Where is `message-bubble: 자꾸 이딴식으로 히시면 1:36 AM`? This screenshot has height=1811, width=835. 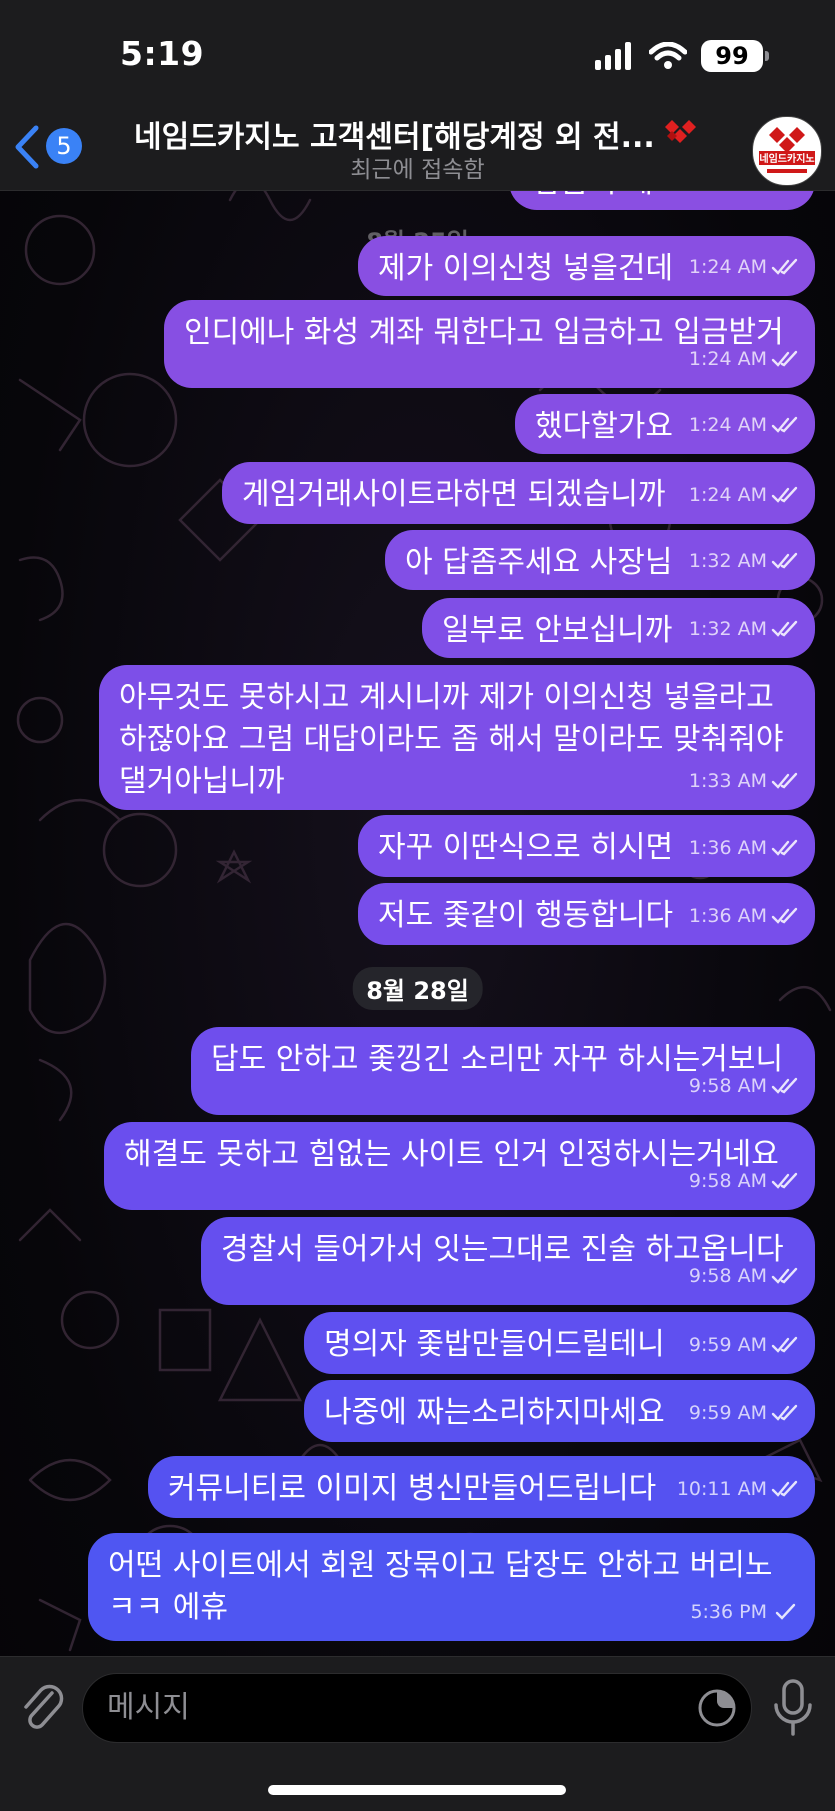 message-bubble: 자꾸 이딴식으로 히시면 1:36 AM is located at coordinates (586, 846).